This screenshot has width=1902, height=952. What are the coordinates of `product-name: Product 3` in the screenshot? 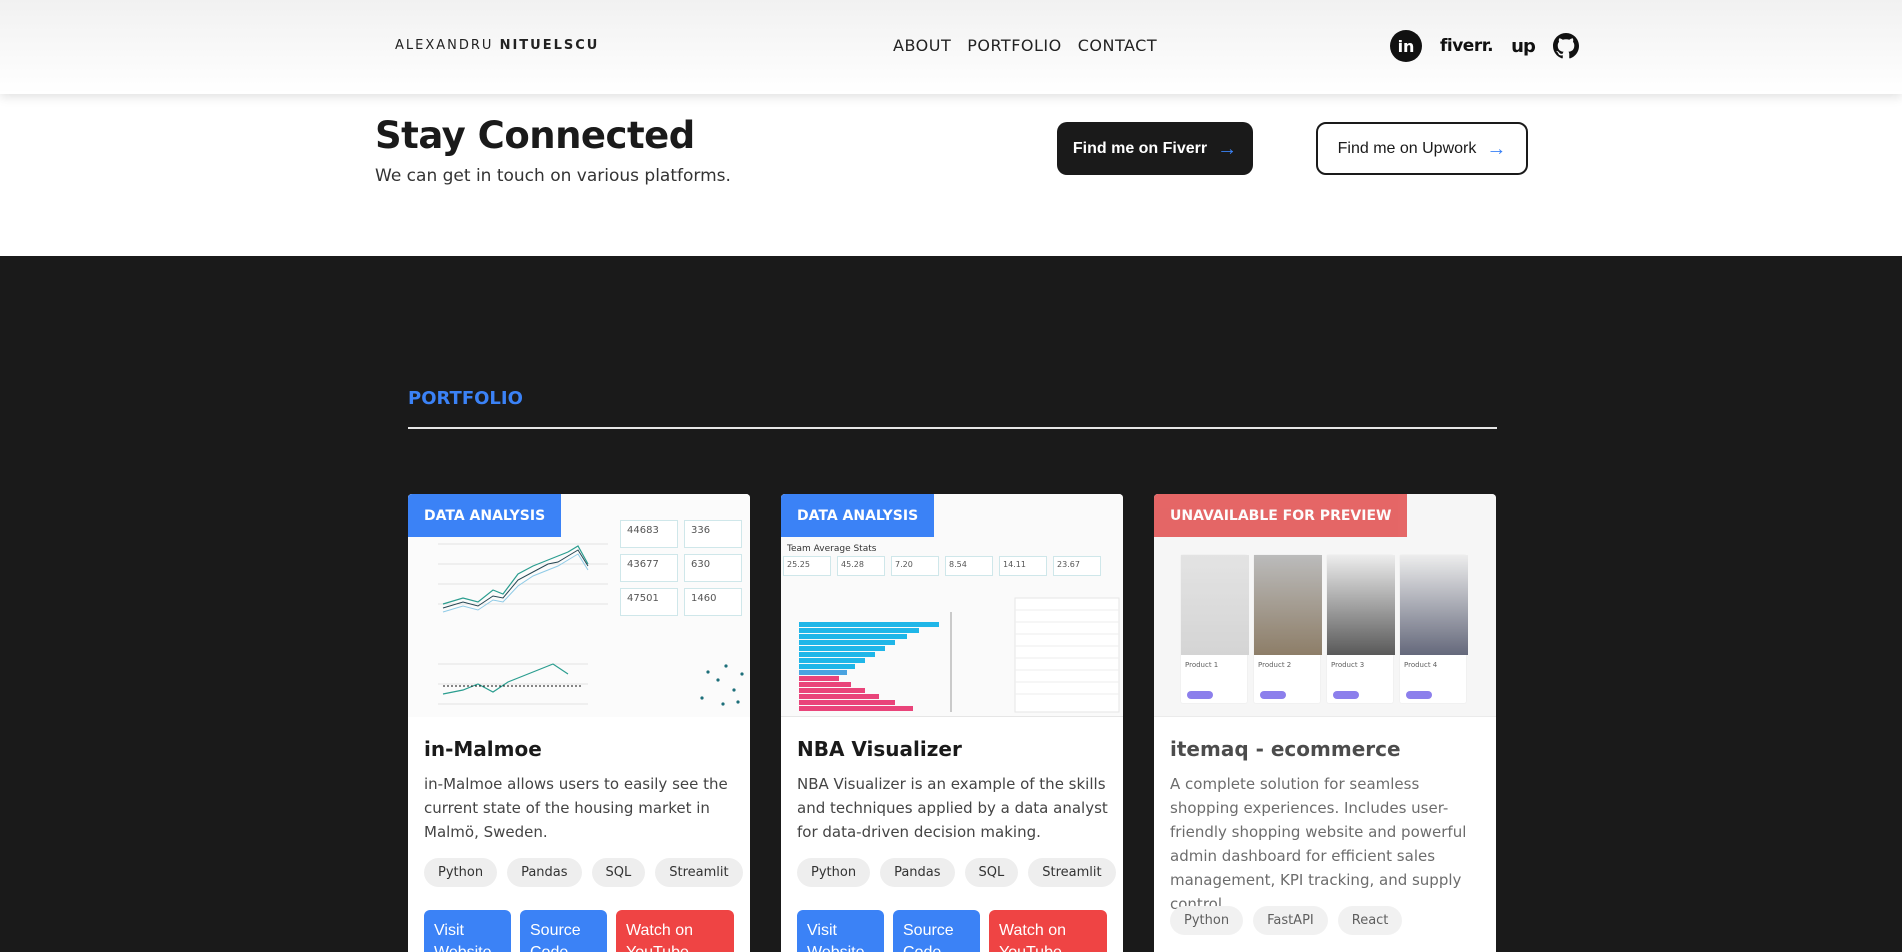 It's located at (1348, 665).